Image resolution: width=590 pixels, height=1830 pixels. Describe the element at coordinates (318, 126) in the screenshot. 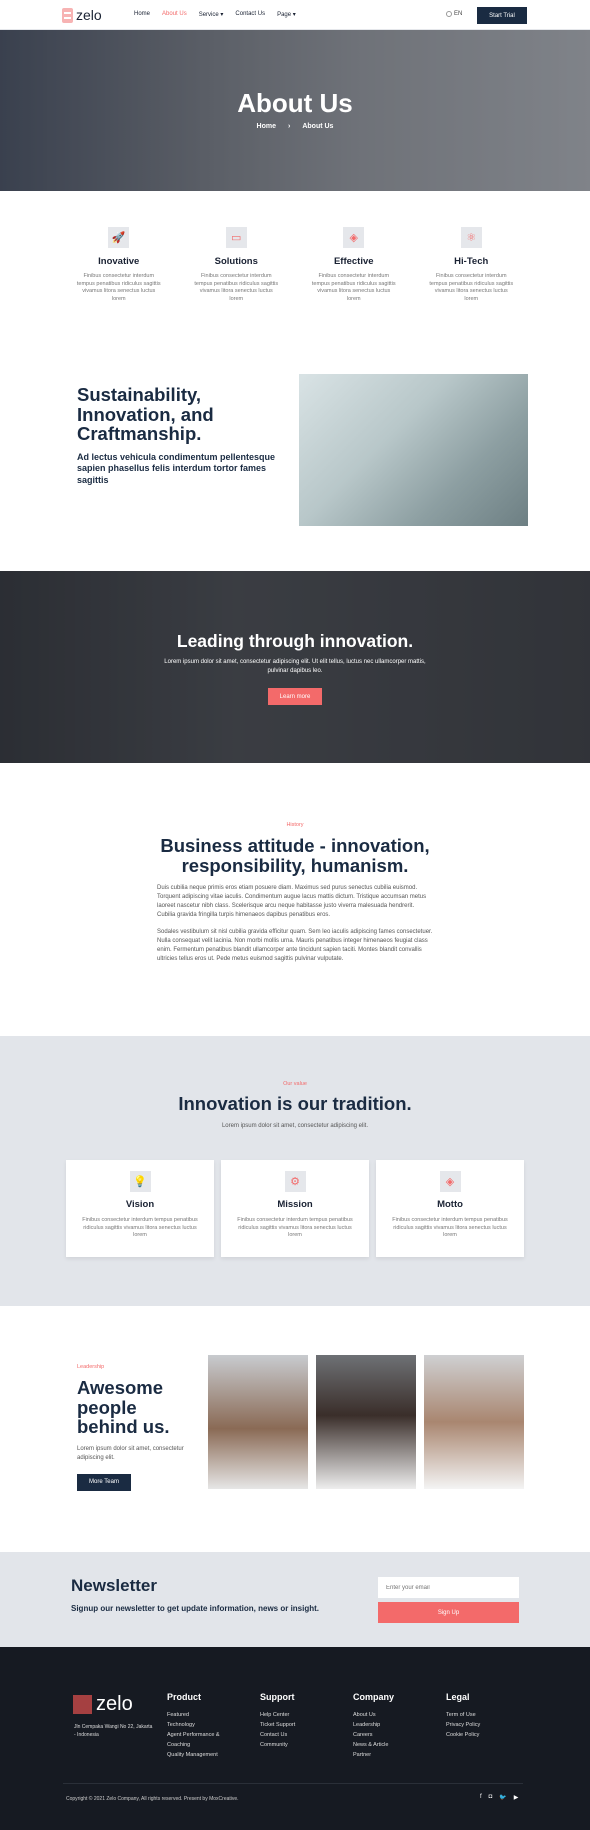

I see `breadcrumb-current: About Us` at that location.